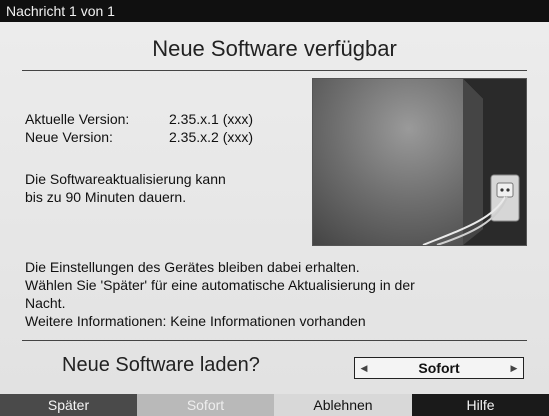  I want to click on info-line-3: Nacht., so click(45, 303).